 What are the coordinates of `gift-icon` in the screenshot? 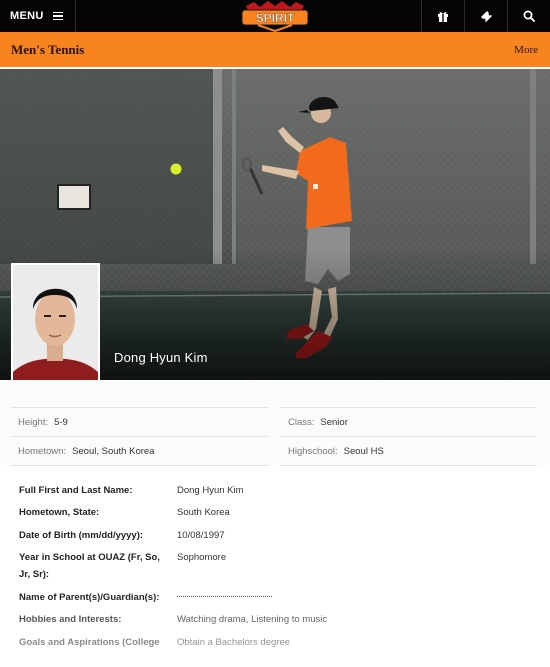 It's located at (442, 16).